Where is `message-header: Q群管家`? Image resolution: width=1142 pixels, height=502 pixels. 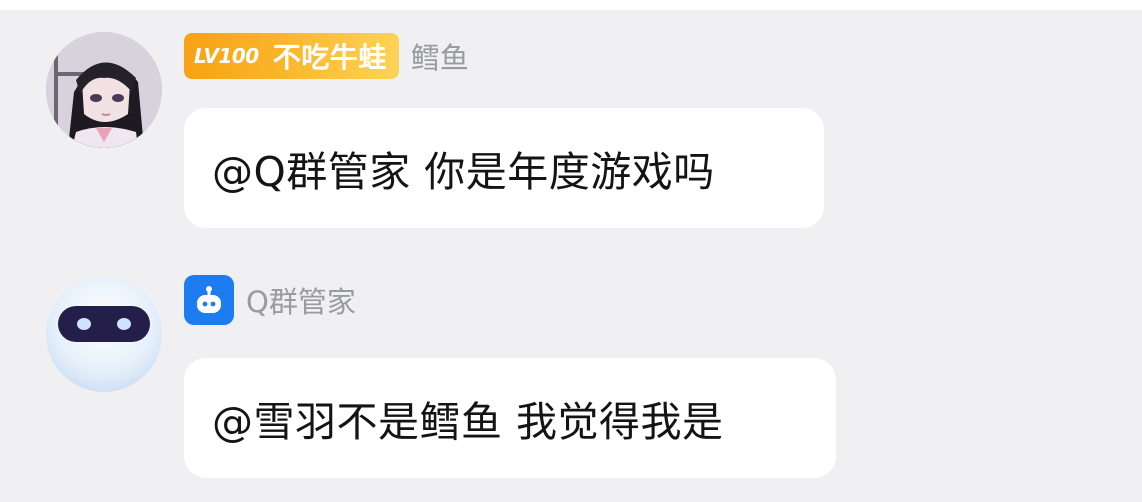 message-header: Q群管家 is located at coordinates (270, 300).